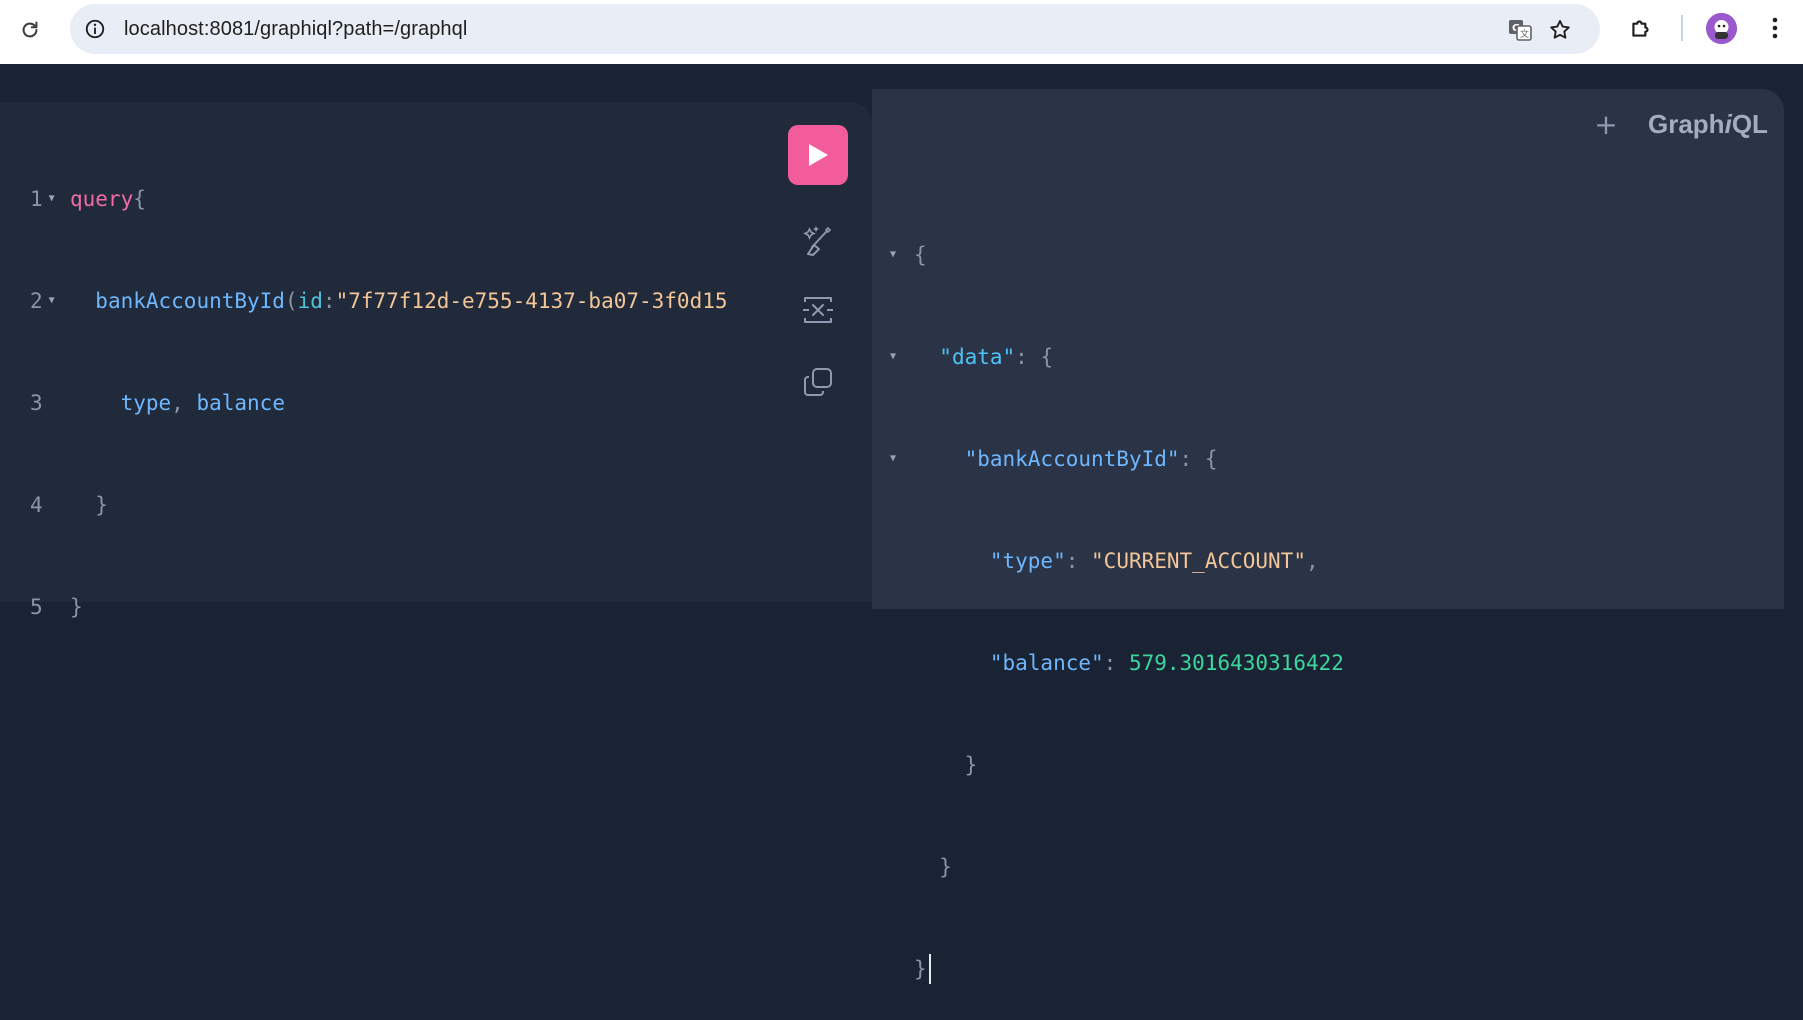  What do you see at coordinates (36, 199) in the screenshot?
I see `line-number: 1` at bounding box center [36, 199].